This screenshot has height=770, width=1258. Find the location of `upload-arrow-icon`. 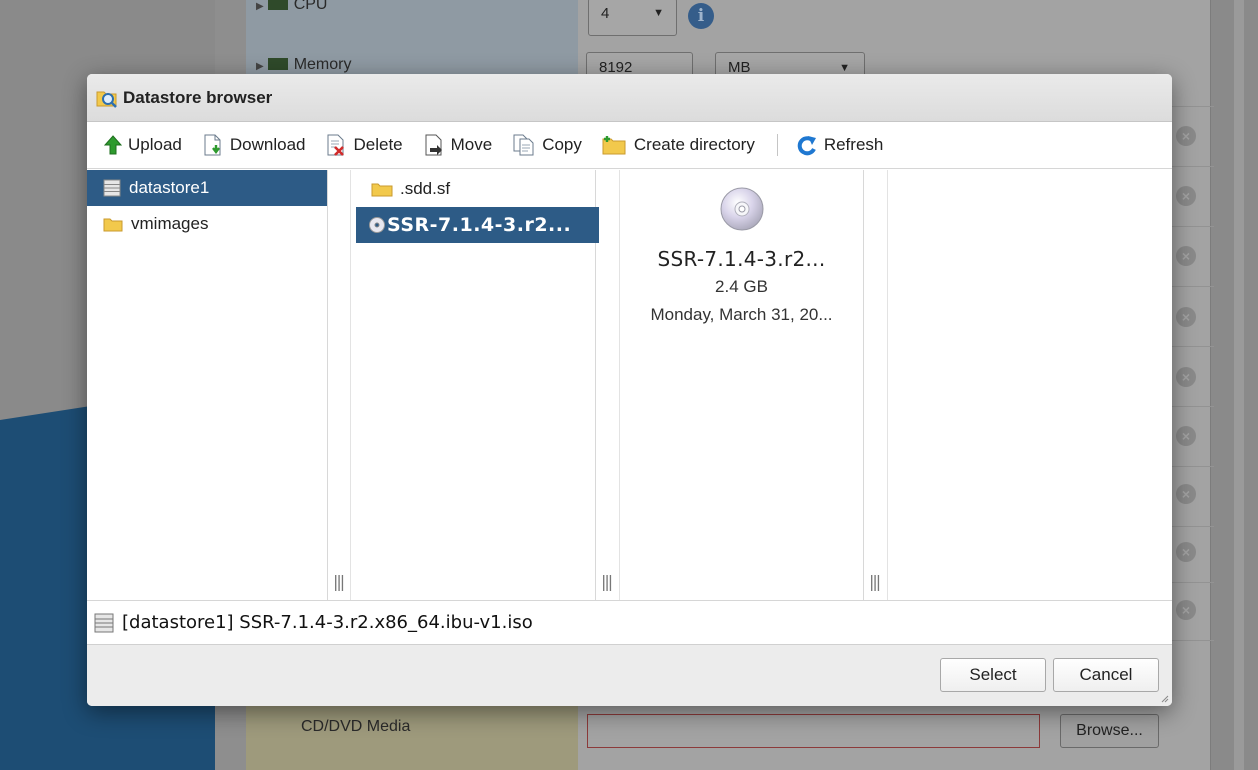

upload-arrow-icon is located at coordinates (113, 145).